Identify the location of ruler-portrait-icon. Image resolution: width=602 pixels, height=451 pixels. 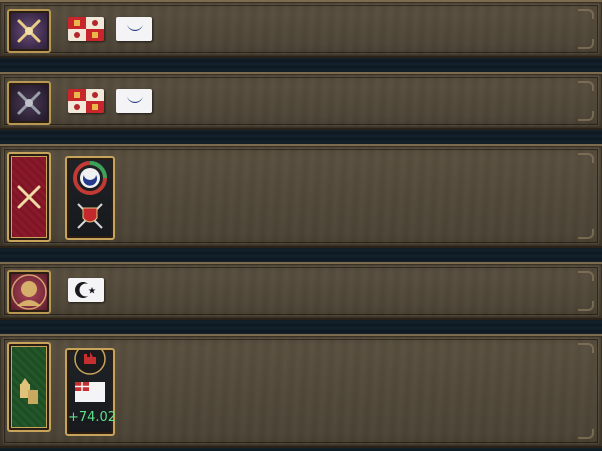
(29, 292).